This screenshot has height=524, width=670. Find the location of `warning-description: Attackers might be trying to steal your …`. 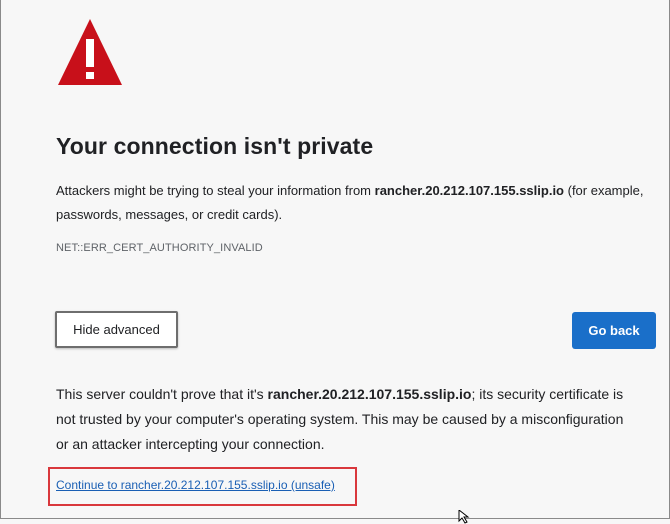

warning-description: Attackers might be trying to steal your … is located at coordinates (351, 203).